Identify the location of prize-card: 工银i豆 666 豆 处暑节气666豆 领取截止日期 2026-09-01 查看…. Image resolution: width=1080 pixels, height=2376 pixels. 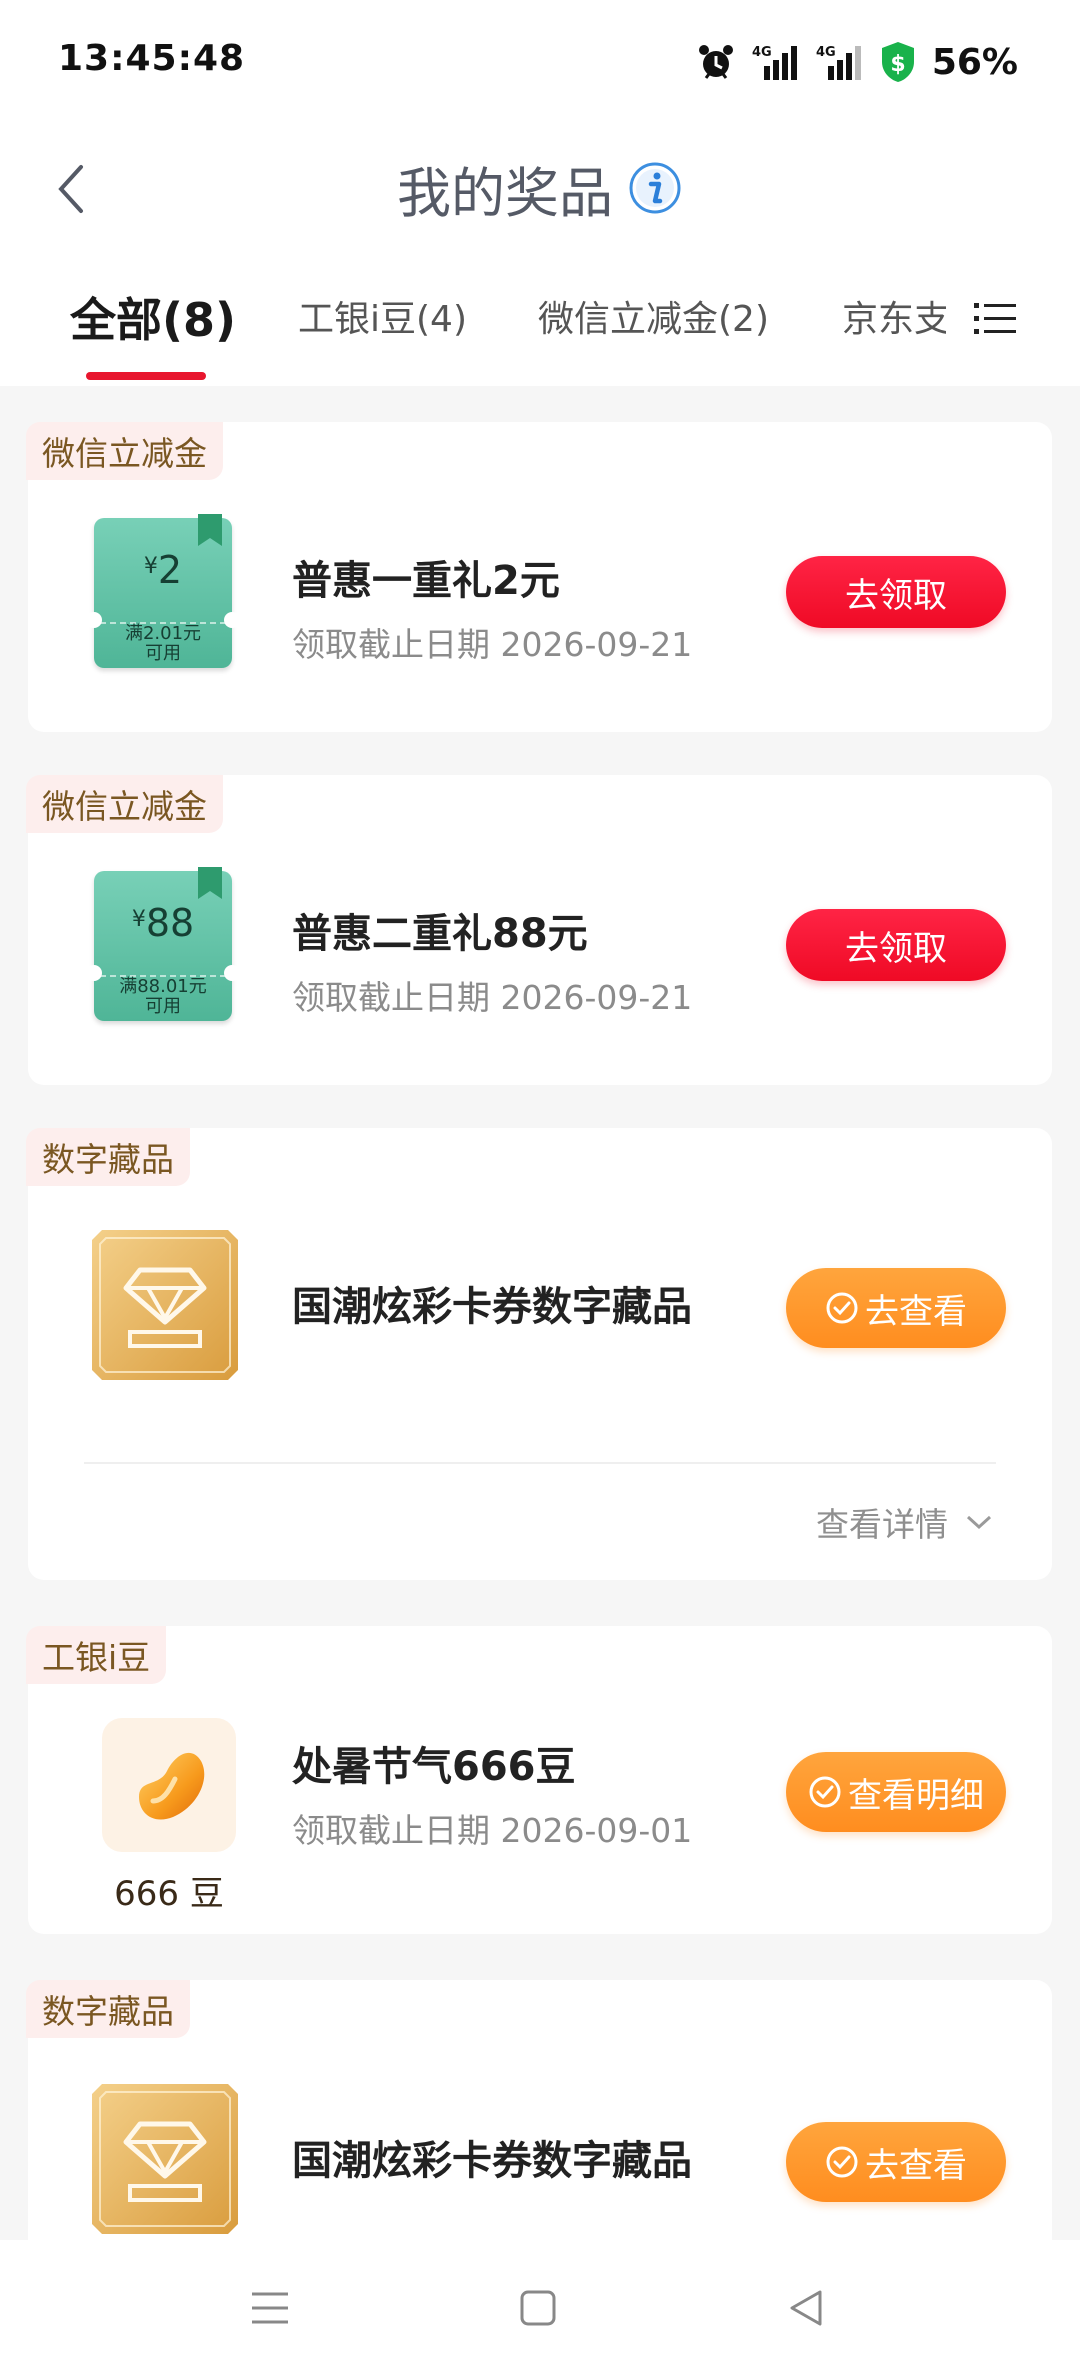
(539, 1780).